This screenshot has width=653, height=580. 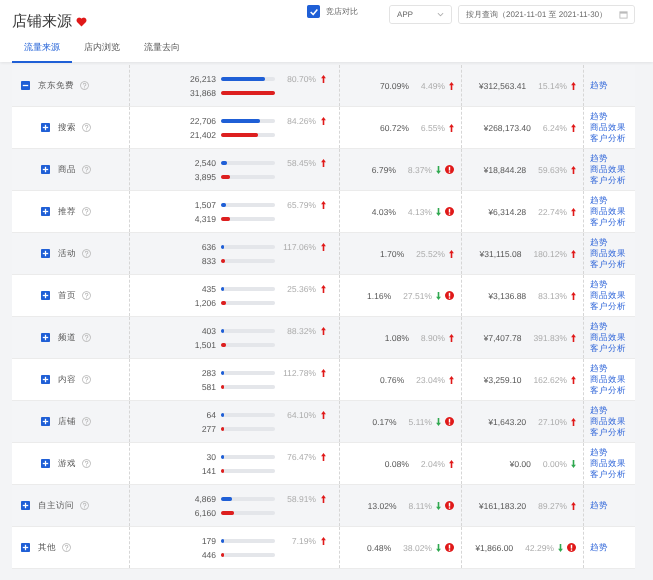 I want to click on visitor-count: 636, so click(x=208, y=247).